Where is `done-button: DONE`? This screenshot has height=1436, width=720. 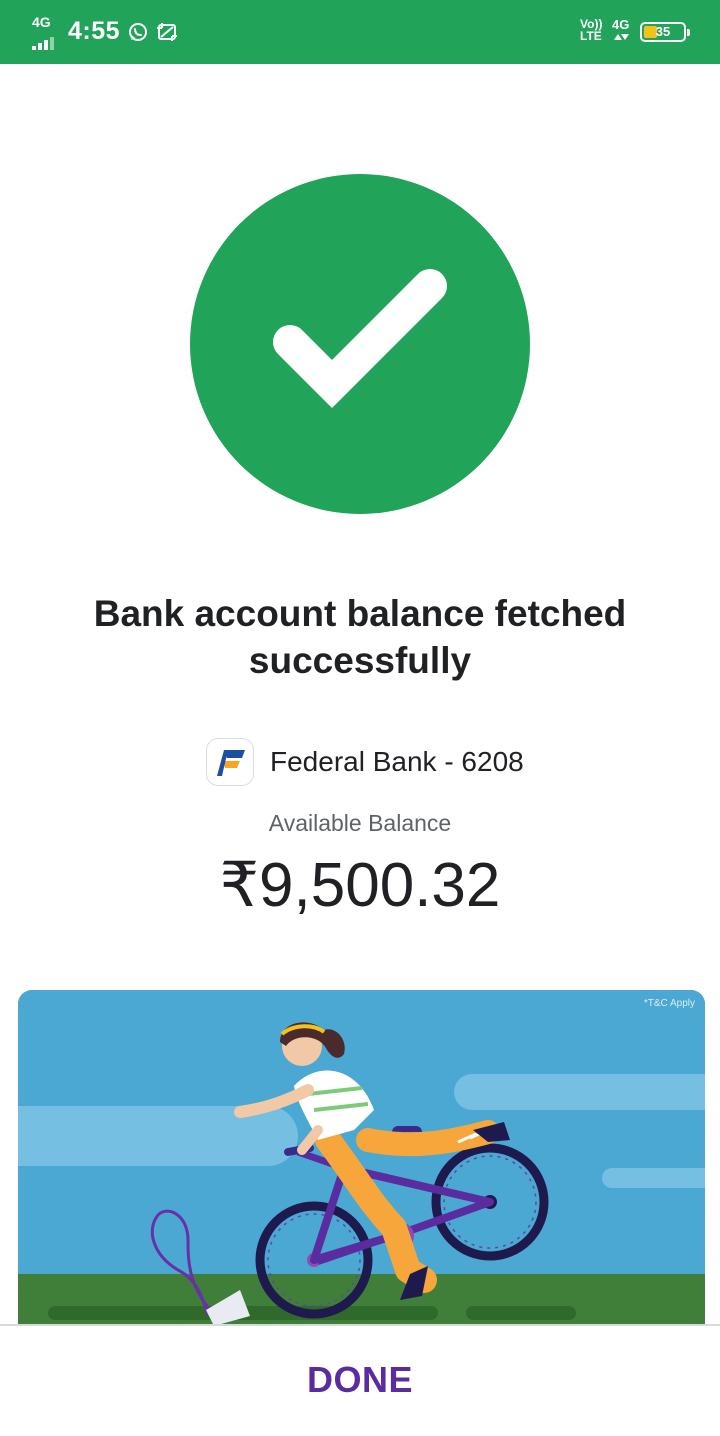
done-button: DONE is located at coordinates (360, 1380).